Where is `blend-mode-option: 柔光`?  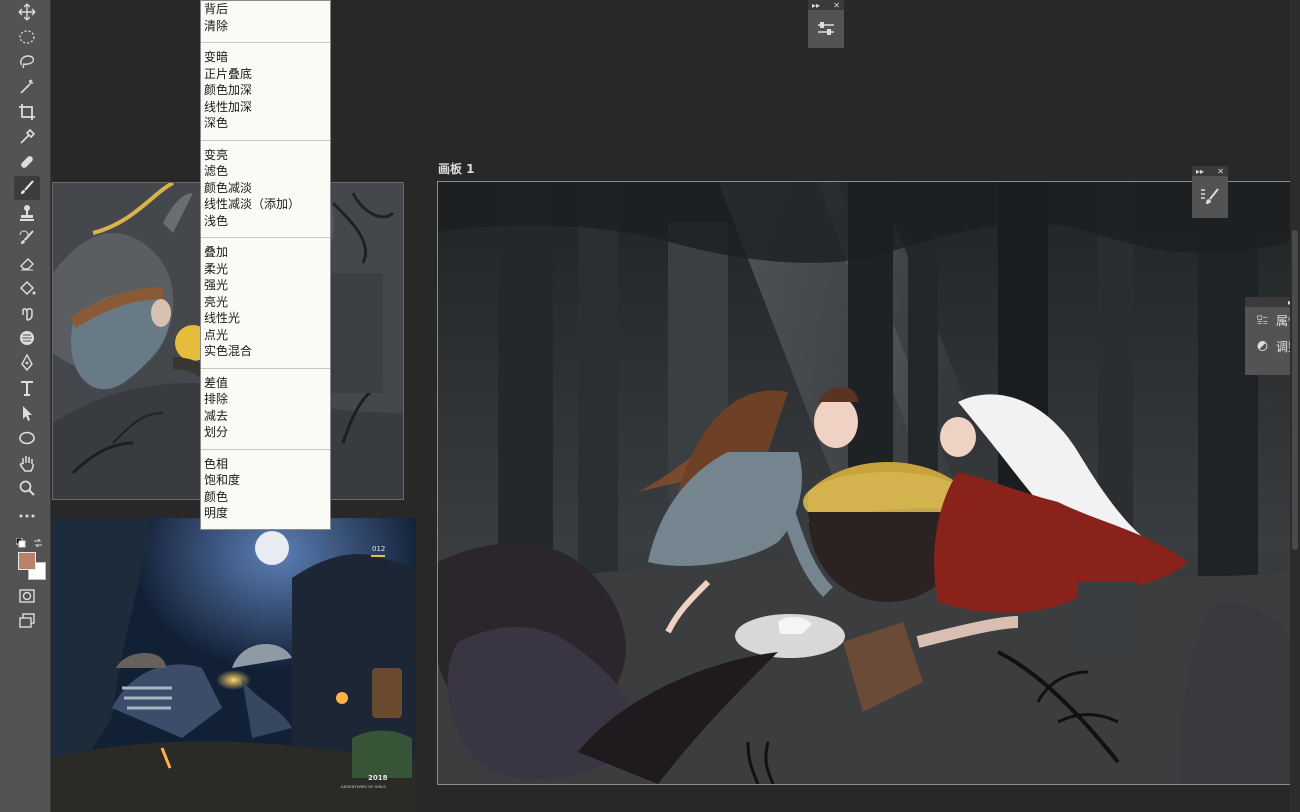
blend-mode-option: 柔光 is located at coordinates (267, 269).